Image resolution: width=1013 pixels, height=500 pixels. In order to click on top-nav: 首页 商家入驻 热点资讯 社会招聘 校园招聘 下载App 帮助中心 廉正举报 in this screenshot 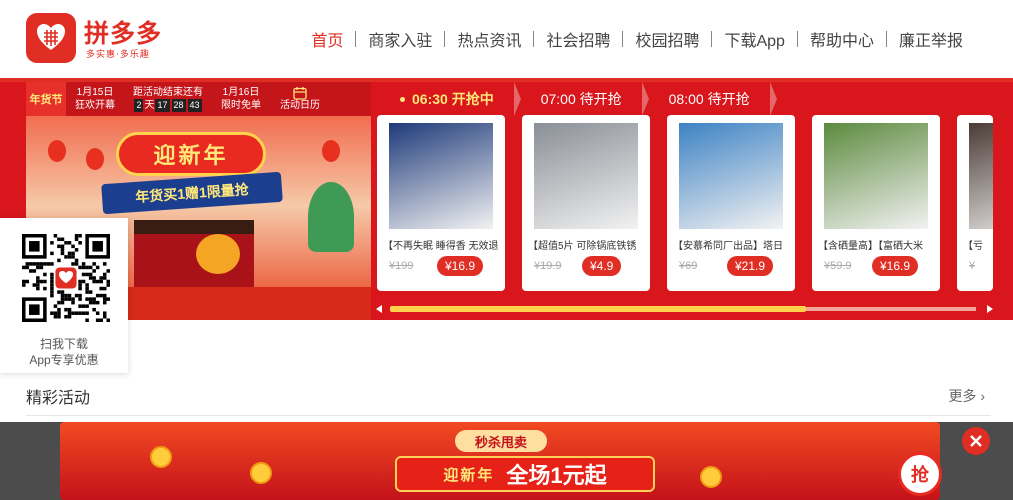, I will do `click(637, 39)`.